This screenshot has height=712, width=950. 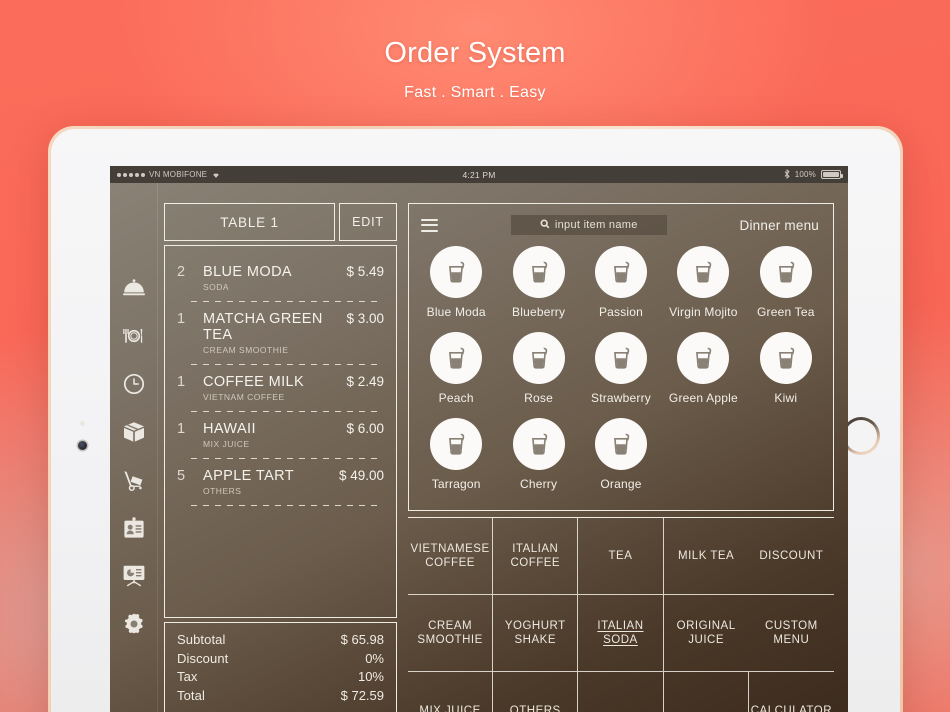 I want to click on order-item-row: 1 HAWAII MIX JUICE $ 6.00, so click(x=280, y=435).